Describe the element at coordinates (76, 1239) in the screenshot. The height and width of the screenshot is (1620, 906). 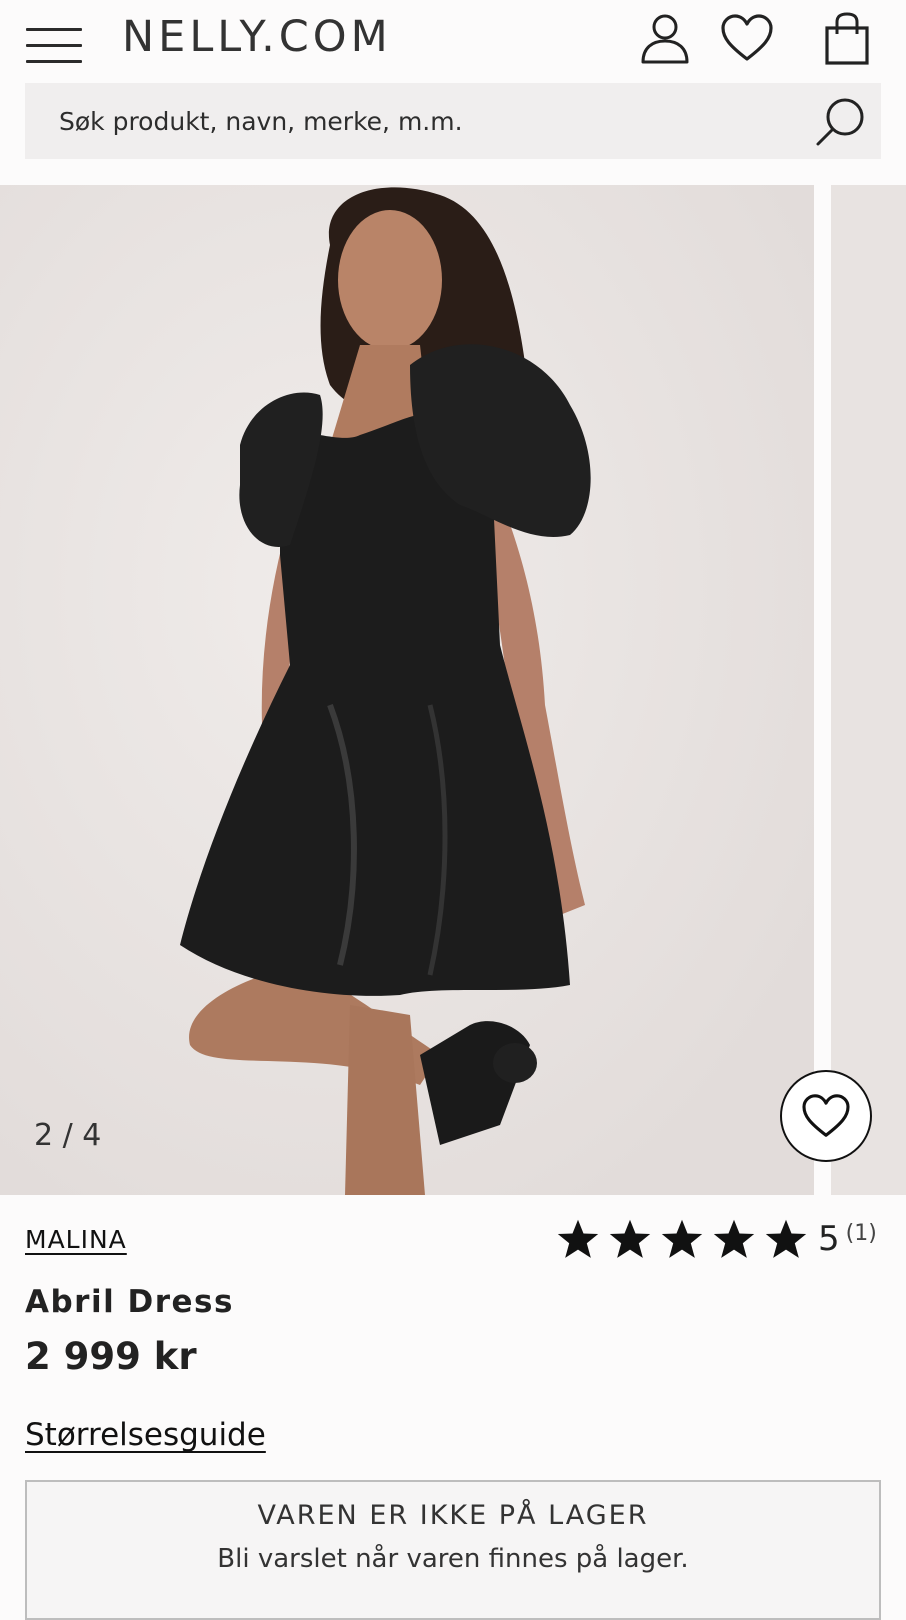
I see `brand-link: MALINA` at that location.